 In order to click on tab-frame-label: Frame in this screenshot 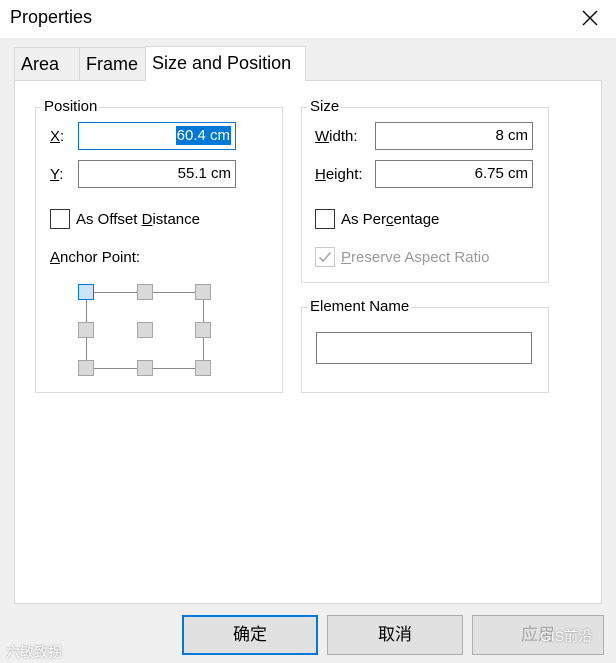, I will do `click(112, 64)`.